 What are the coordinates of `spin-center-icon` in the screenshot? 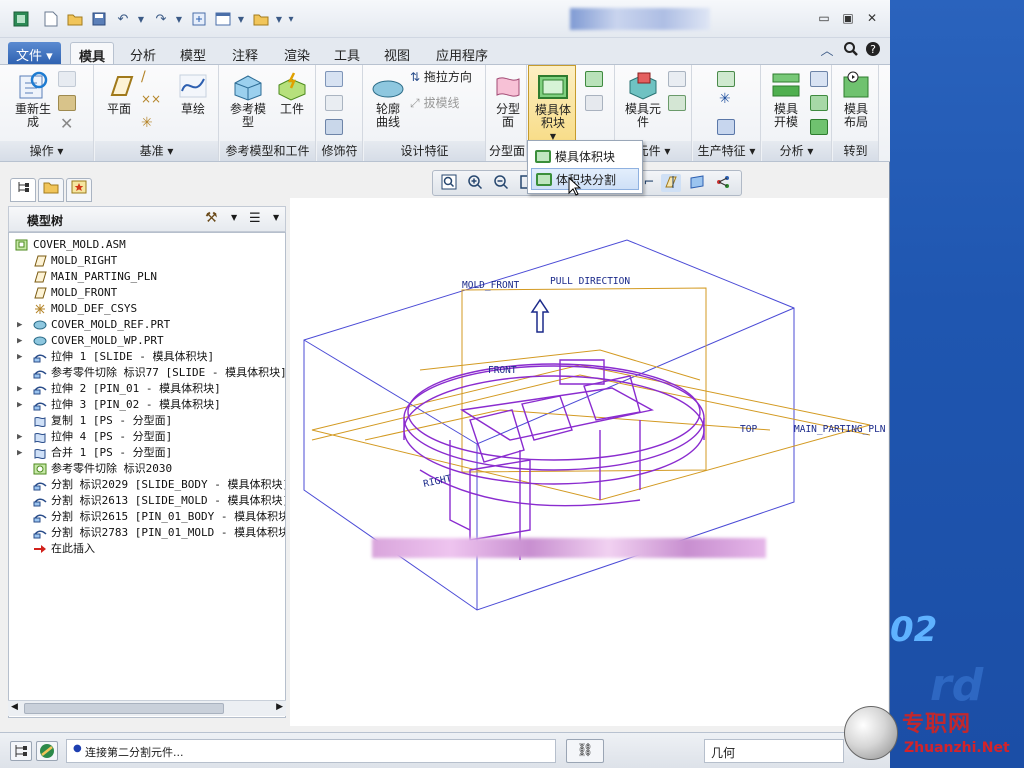 It's located at (723, 183).